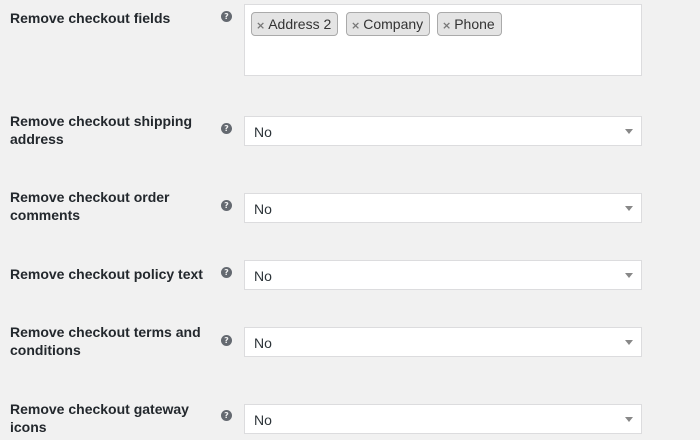  I want to click on tag-label: Company, so click(393, 24).